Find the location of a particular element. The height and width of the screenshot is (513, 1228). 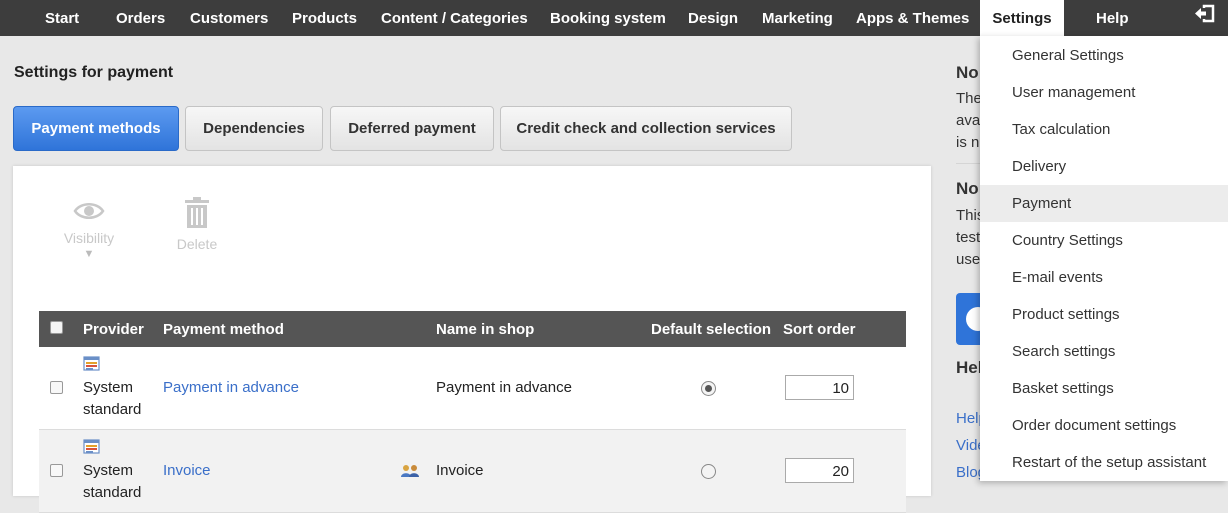

nav-settings: Settings is located at coordinates (1022, 18).